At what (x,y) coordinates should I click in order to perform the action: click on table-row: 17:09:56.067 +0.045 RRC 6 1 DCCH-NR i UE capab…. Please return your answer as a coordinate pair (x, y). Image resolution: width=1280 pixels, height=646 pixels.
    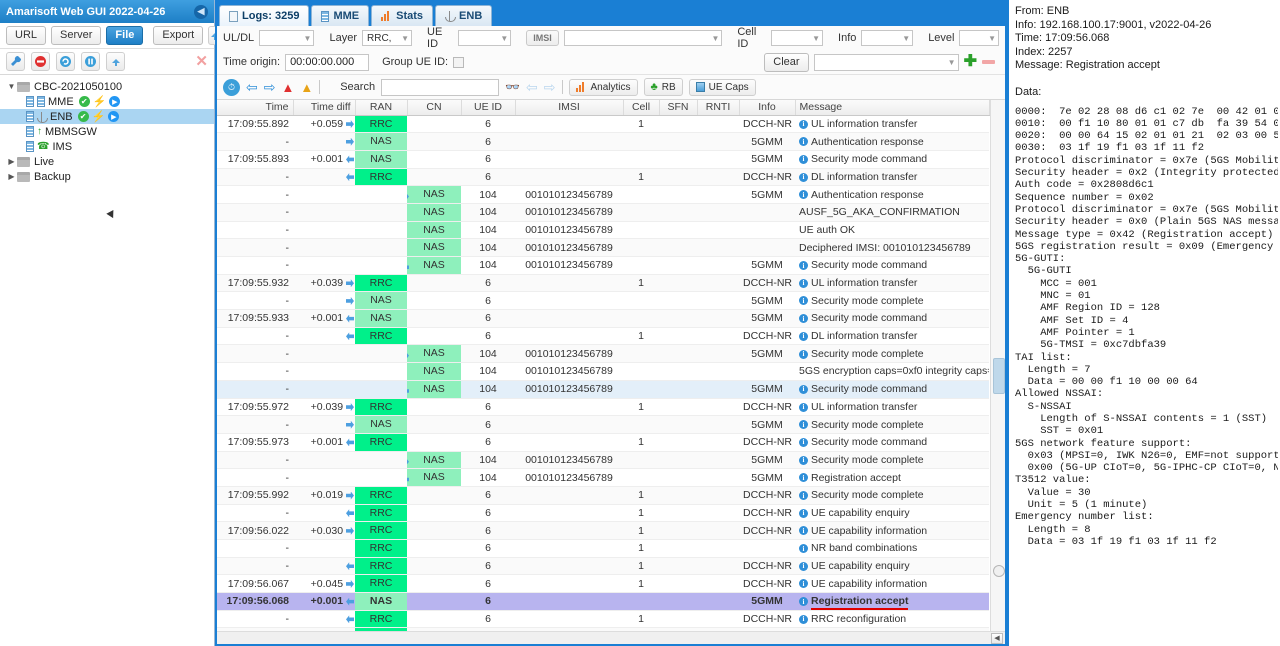
    Looking at the image, I should click on (603, 584).